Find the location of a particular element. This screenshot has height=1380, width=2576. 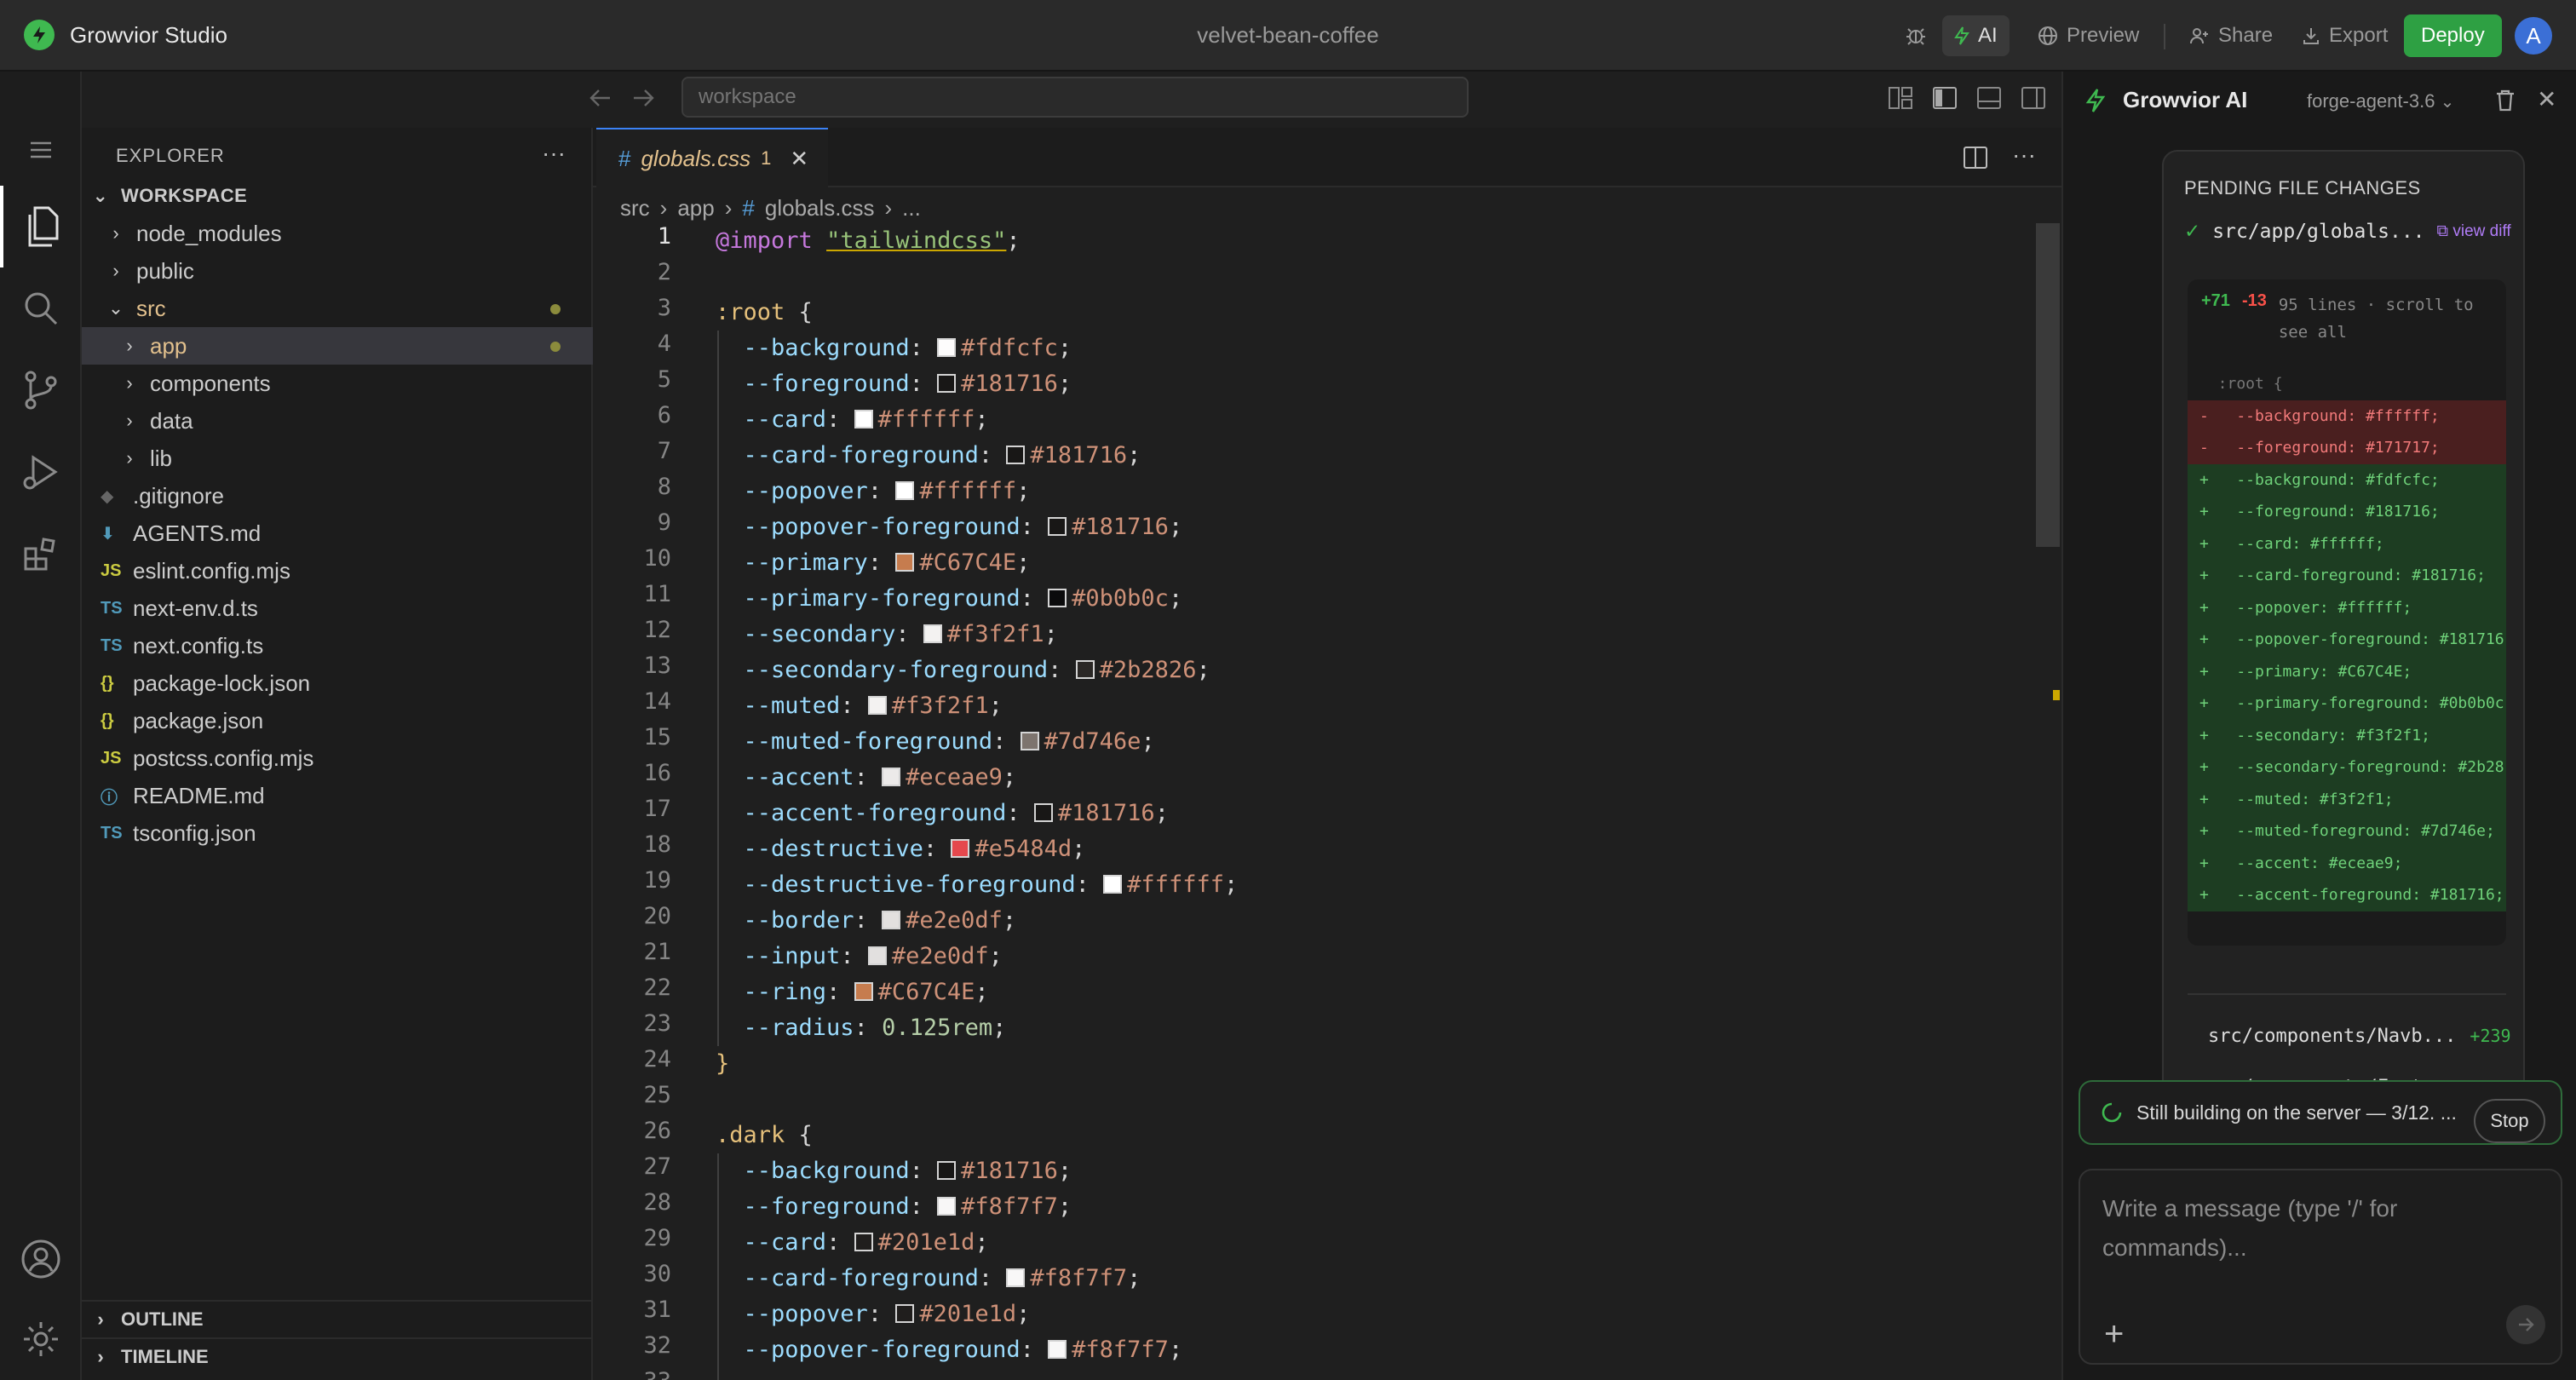

extensions-activity is located at coordinates (41, 554).